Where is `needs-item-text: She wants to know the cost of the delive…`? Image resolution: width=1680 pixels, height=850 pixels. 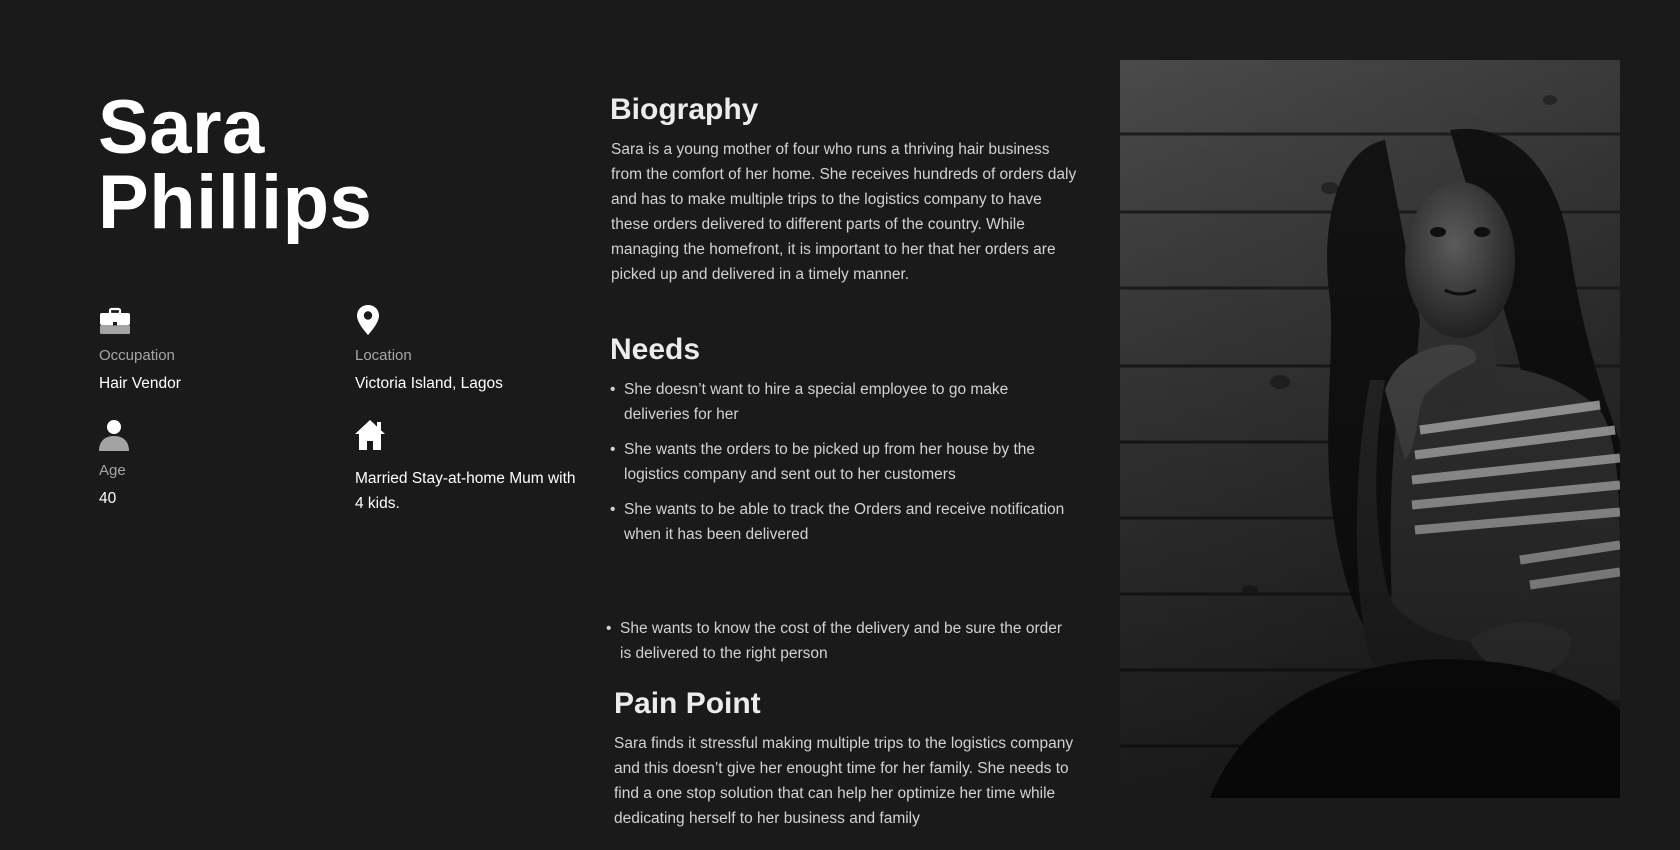 needs-item-text: She wants to know the cost of the delive… is located at coordinates (841, 641).